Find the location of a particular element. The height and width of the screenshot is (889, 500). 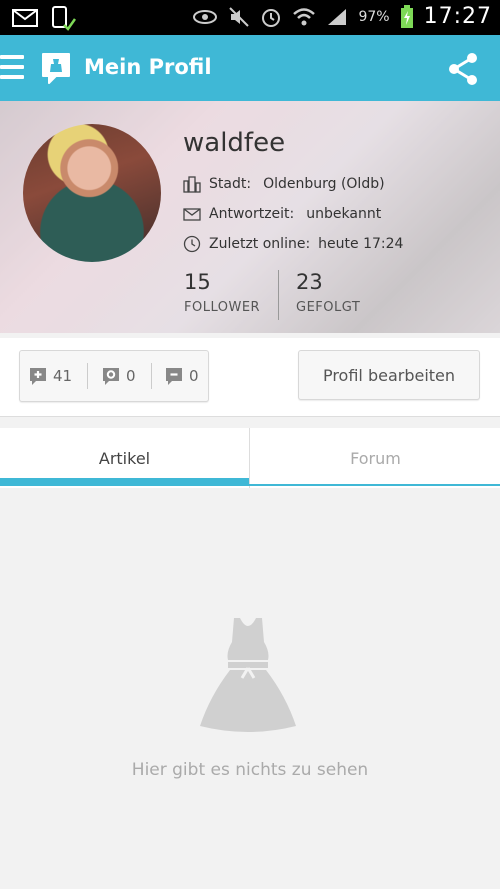

active-tab-indicator is located at coordinates (124, 482).